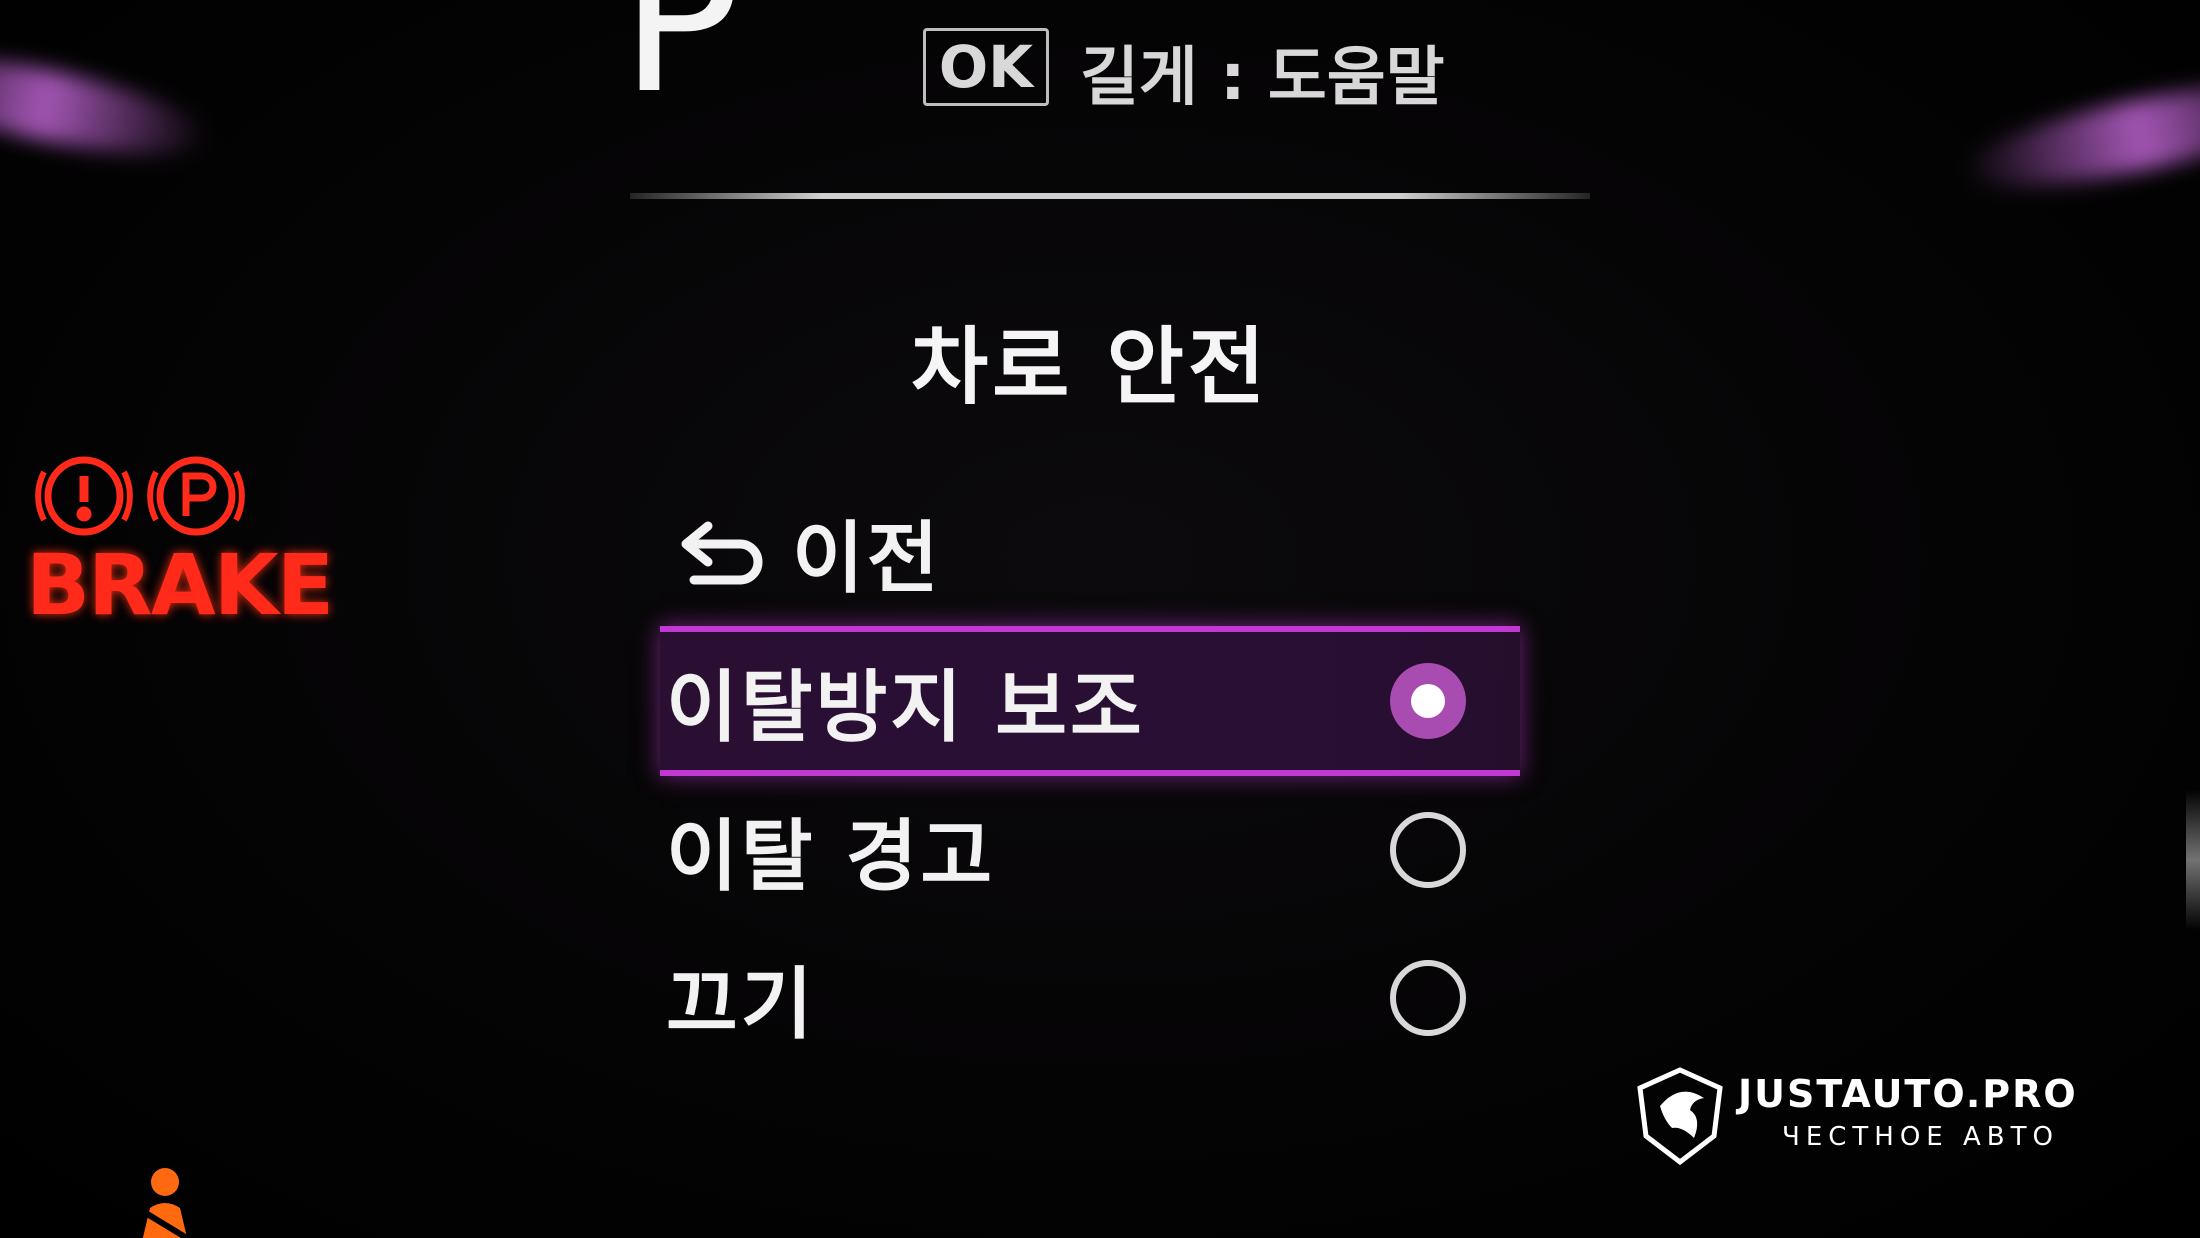 The image size is (2200, 1238). I want to click on ok-key-label: OK, so click(986, 67).